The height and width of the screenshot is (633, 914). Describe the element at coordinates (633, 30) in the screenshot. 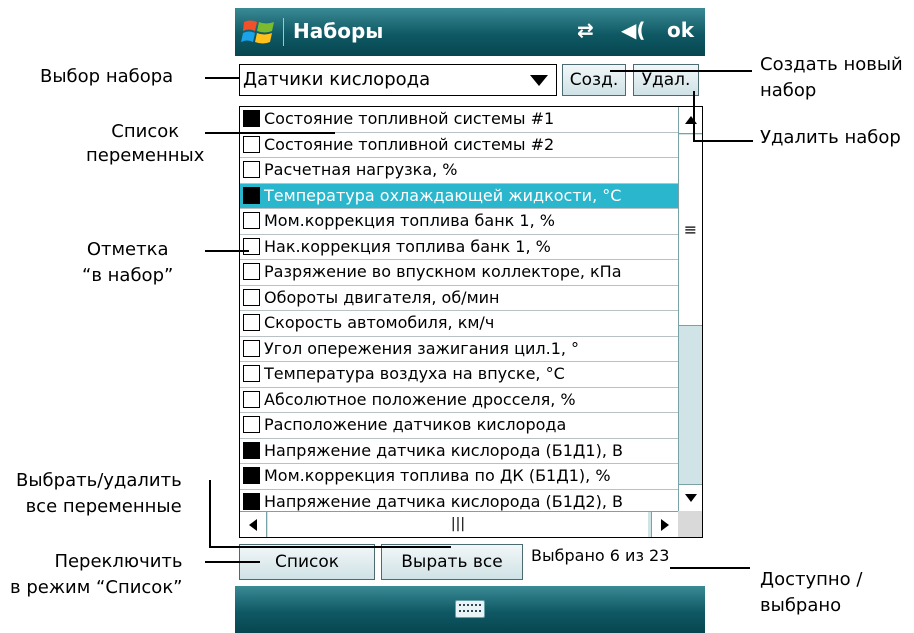

I see `volume-icon: ◀︎(` at that location.